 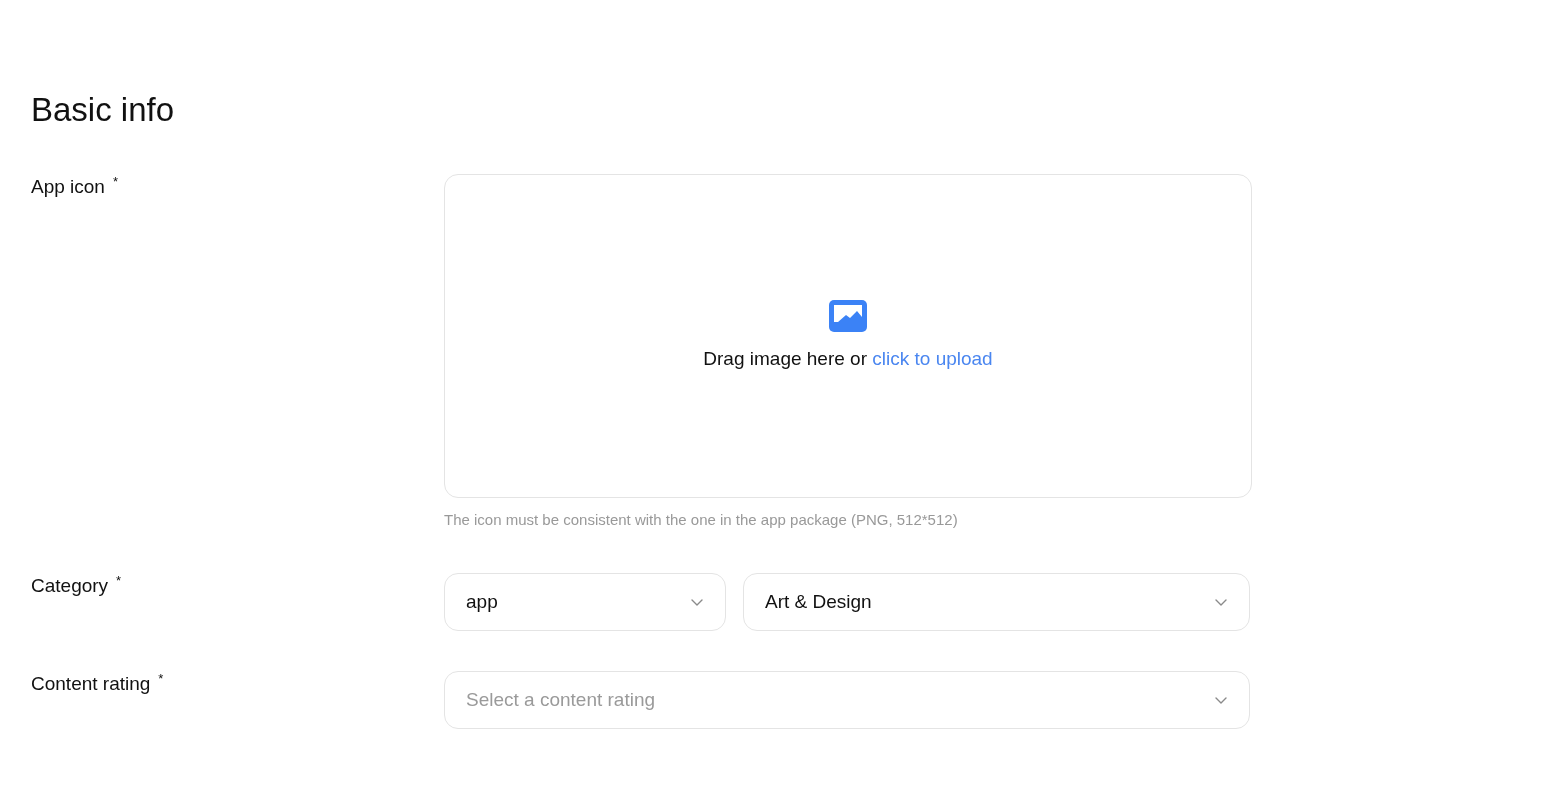 I want to click on hint-text: The icon must be consistent with the one in the app package (PNG, 512*512), so click(x=701, y=520).